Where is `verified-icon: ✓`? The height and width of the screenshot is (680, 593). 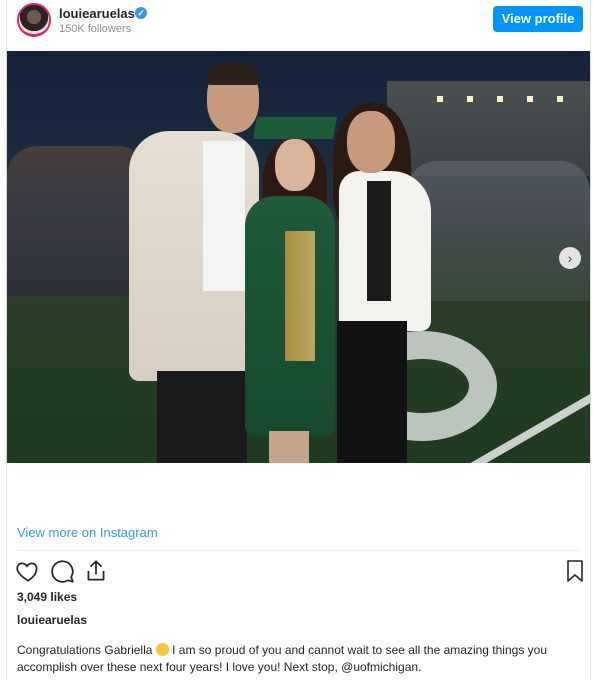
verified-icon: ✓ is located at coordinates (141, 13).